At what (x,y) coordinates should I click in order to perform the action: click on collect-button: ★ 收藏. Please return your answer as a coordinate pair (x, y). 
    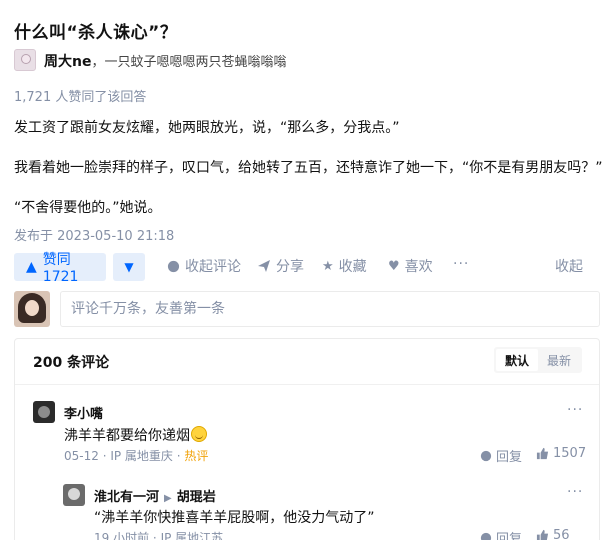
    Looking at the image, I should click on (344, 266).